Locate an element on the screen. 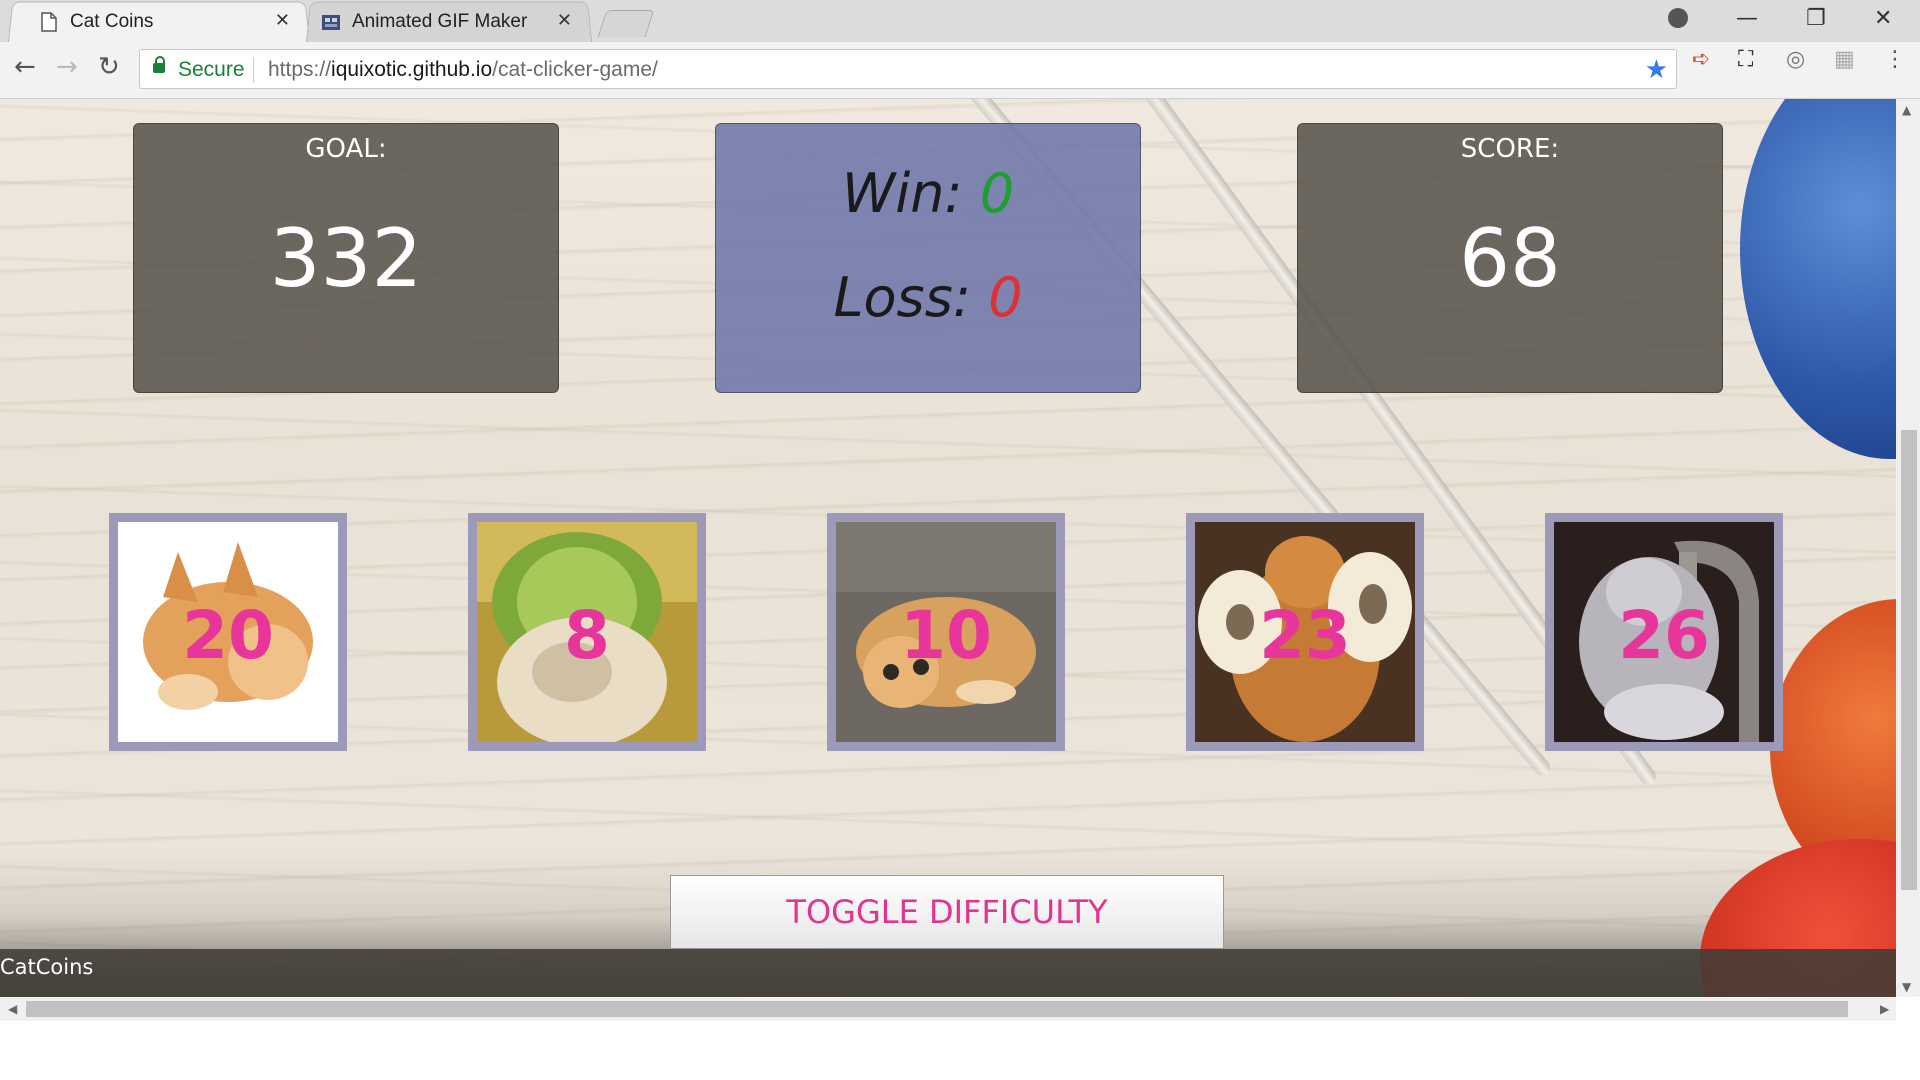  new-tab-button is located at coordinates (626, 23).